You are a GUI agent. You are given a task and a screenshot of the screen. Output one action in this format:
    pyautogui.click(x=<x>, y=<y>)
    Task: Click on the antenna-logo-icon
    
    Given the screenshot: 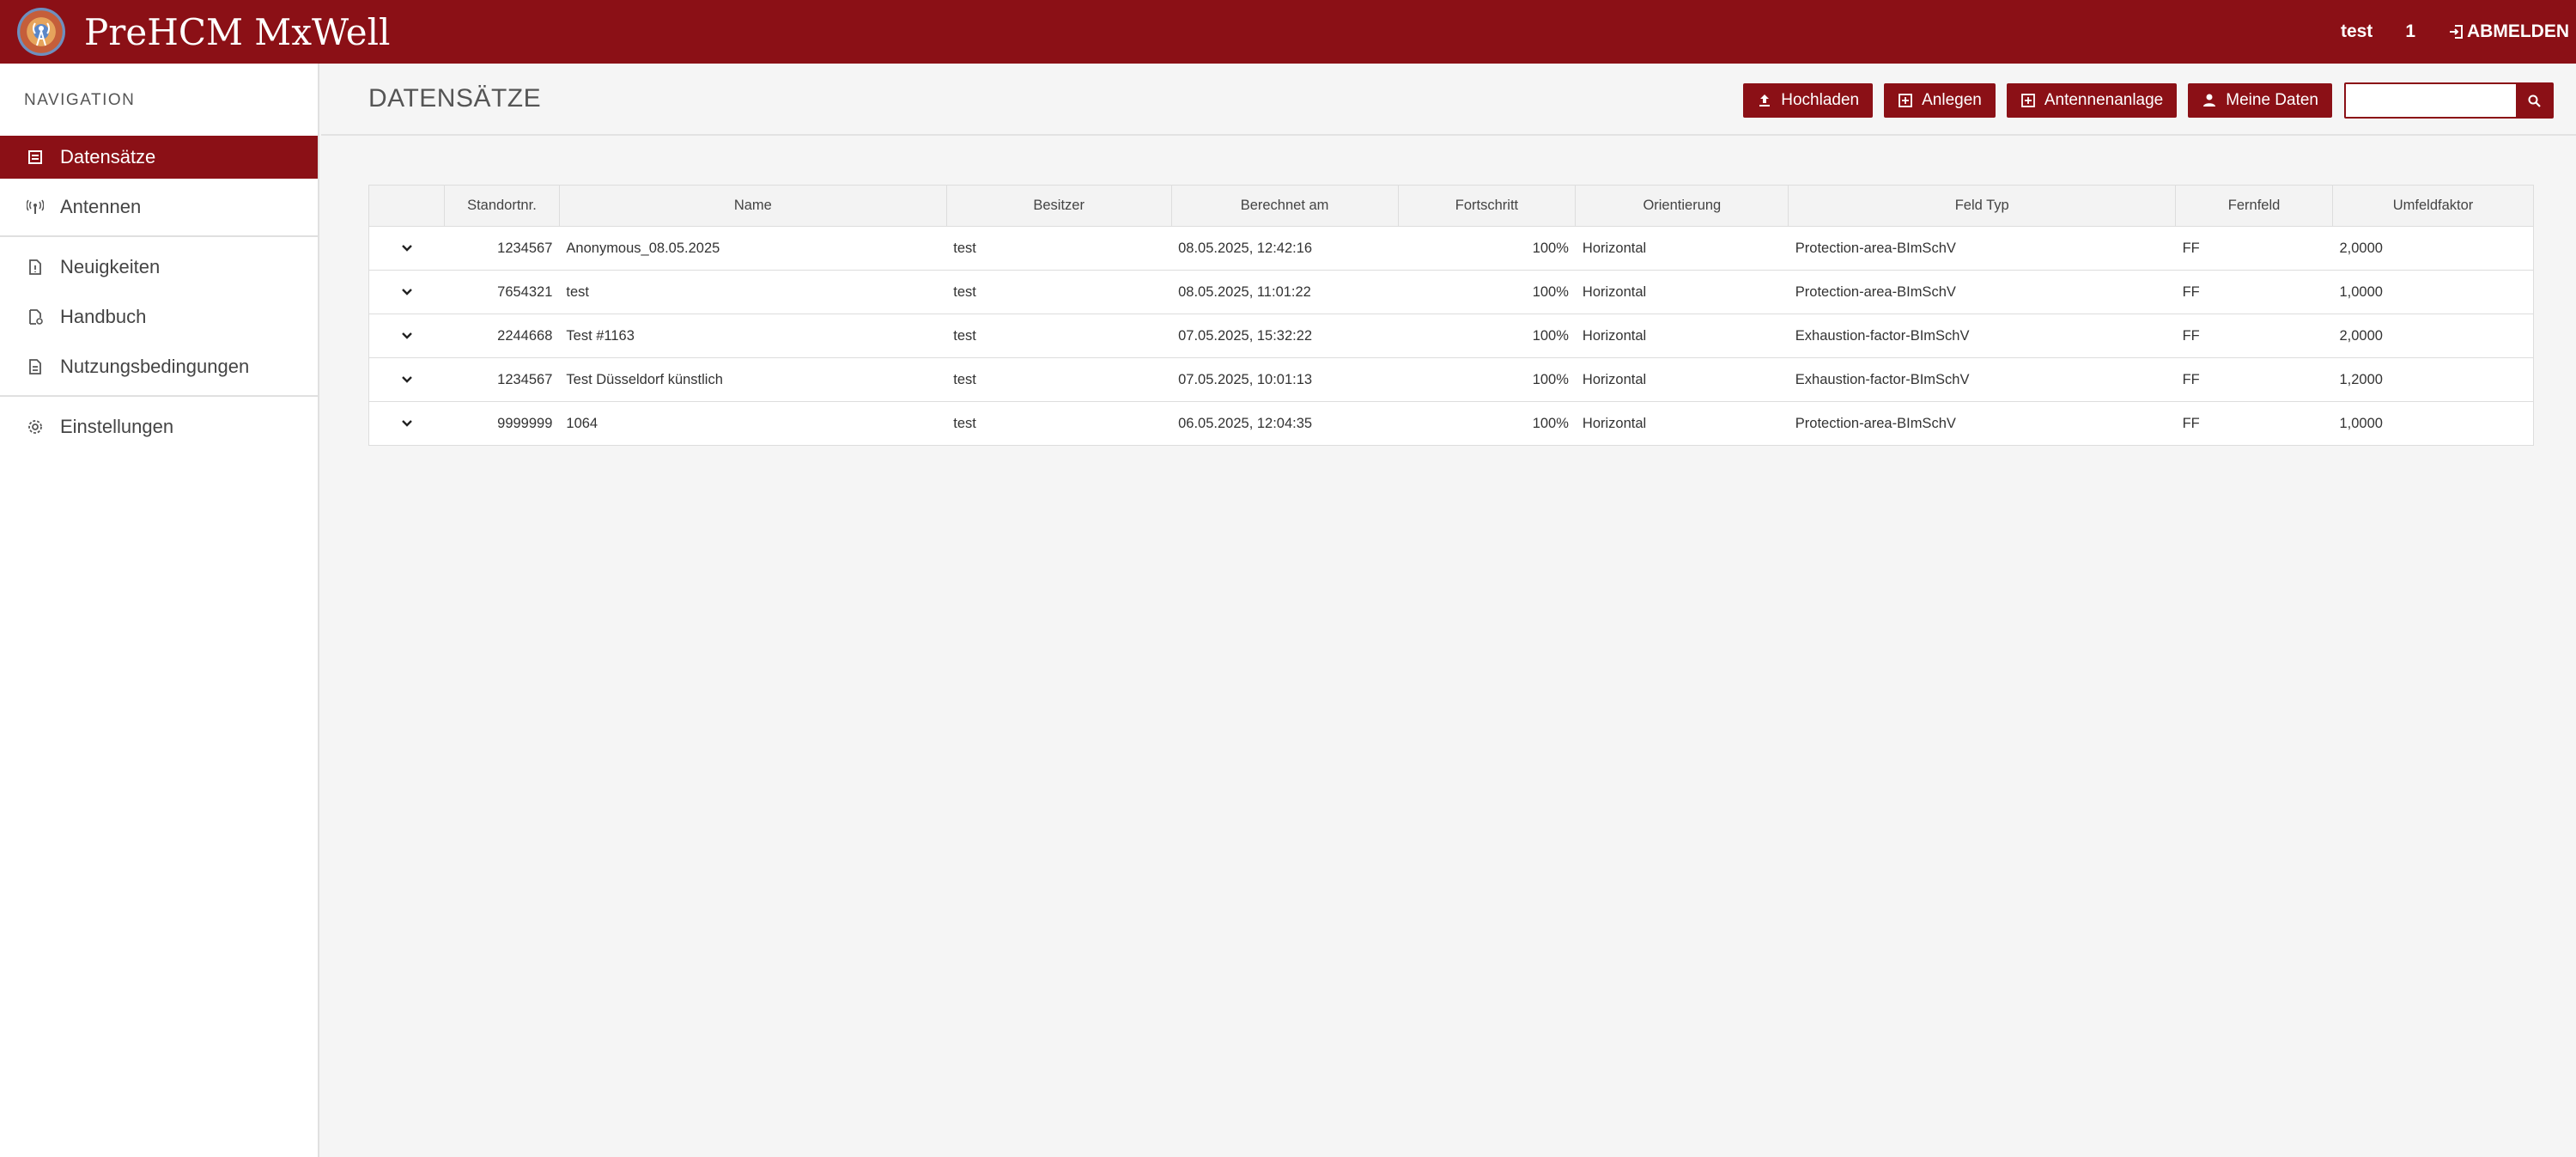 What is the action you would take?
    pyautogui.click(x=41, y=34)
    